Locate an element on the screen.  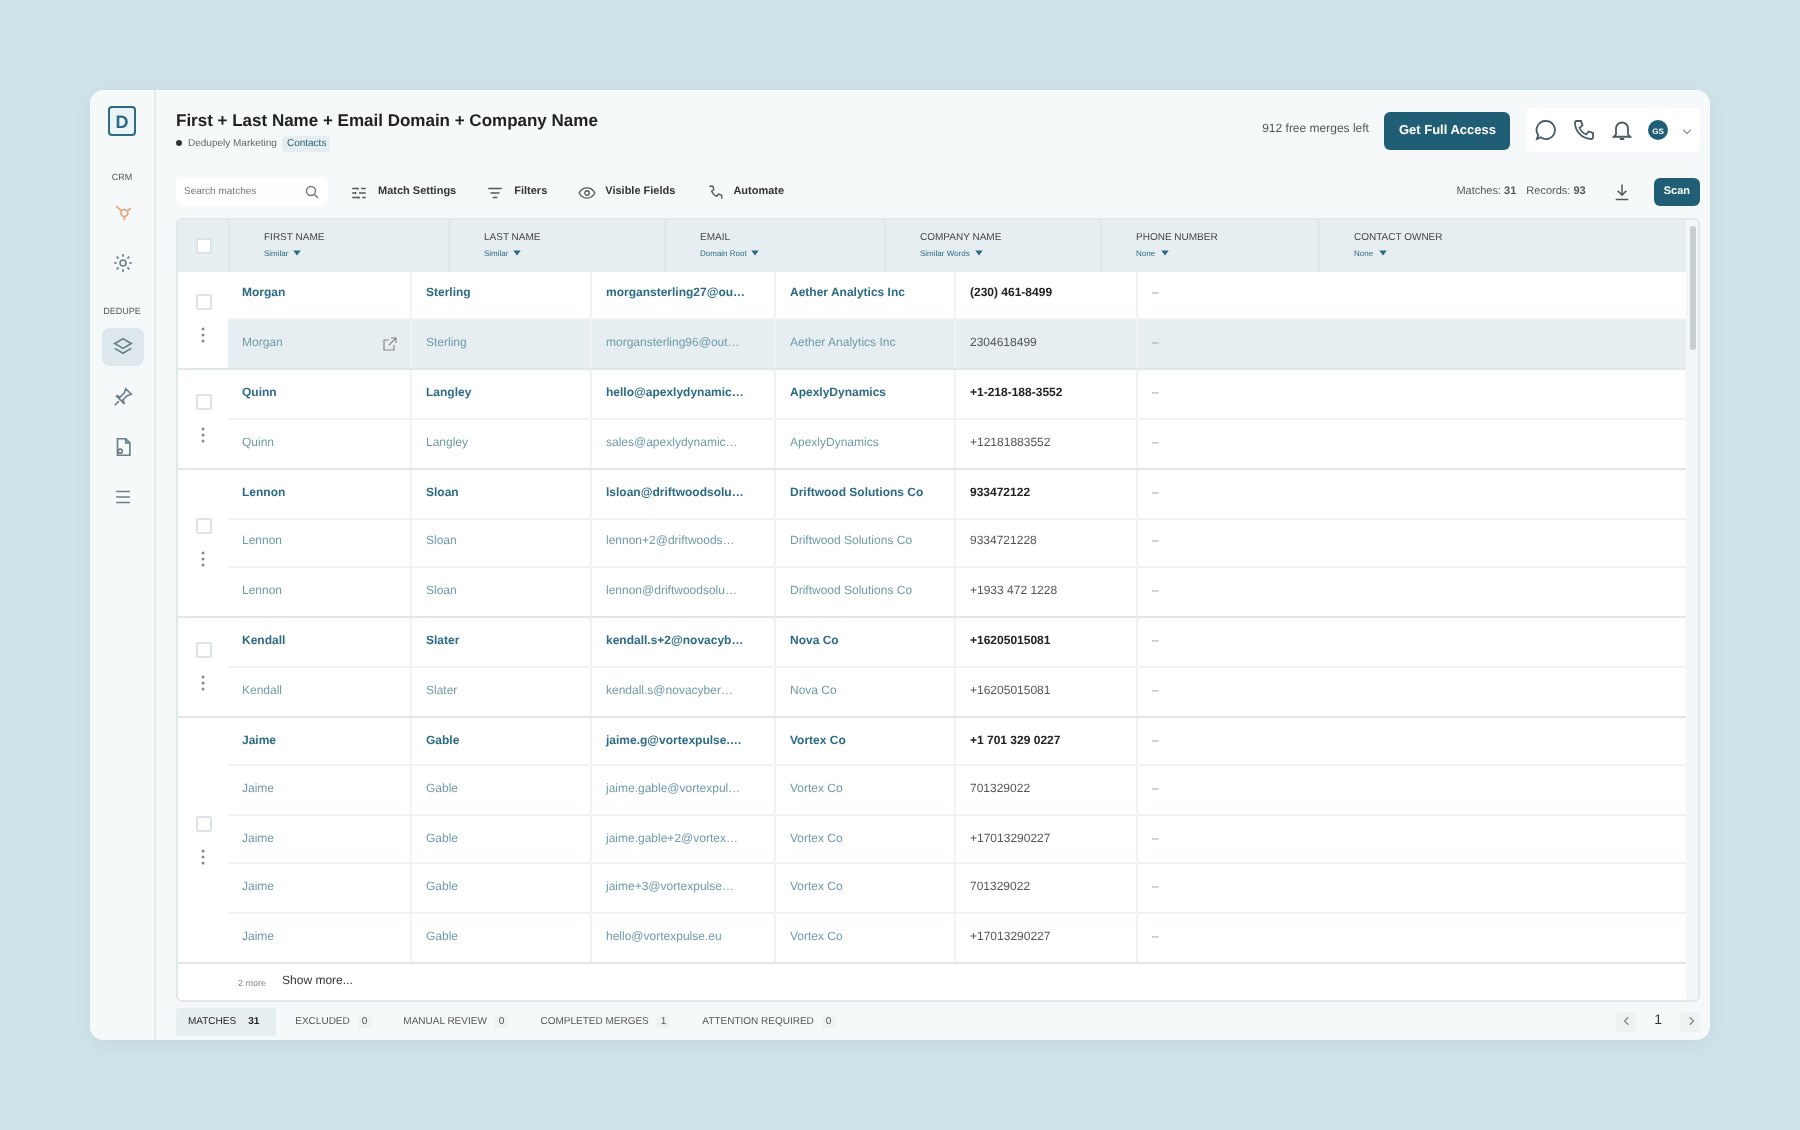
previous-page-button is located at coordinates (1626, 1021).